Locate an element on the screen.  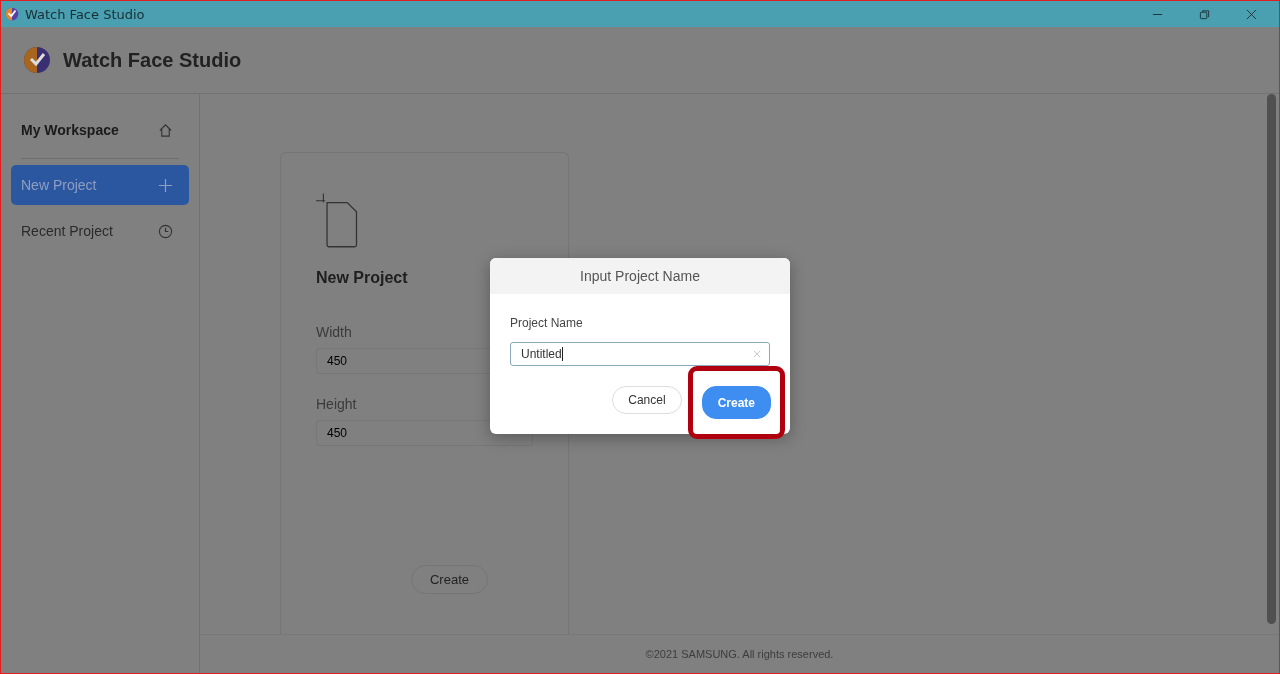
sidebar-item: New Project is located at coordinates (100, 185).